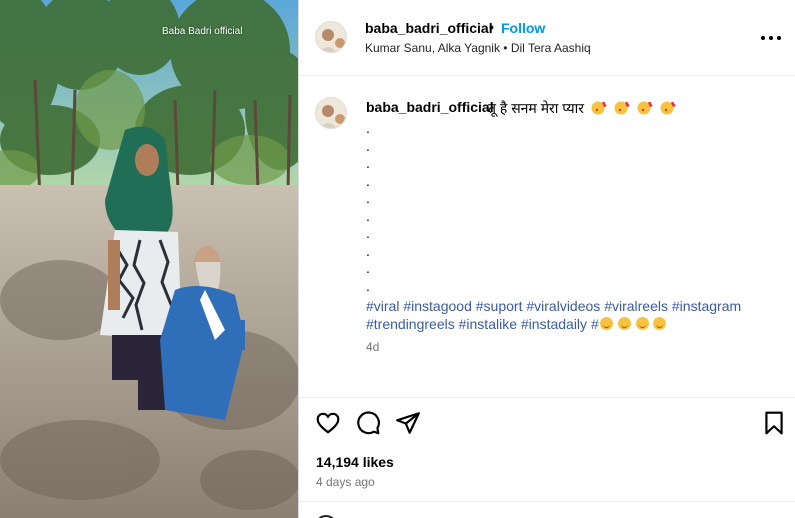 This screenshot has height=518, width=795. I want to click on post-date: 4 days ago, so click(345, 482).